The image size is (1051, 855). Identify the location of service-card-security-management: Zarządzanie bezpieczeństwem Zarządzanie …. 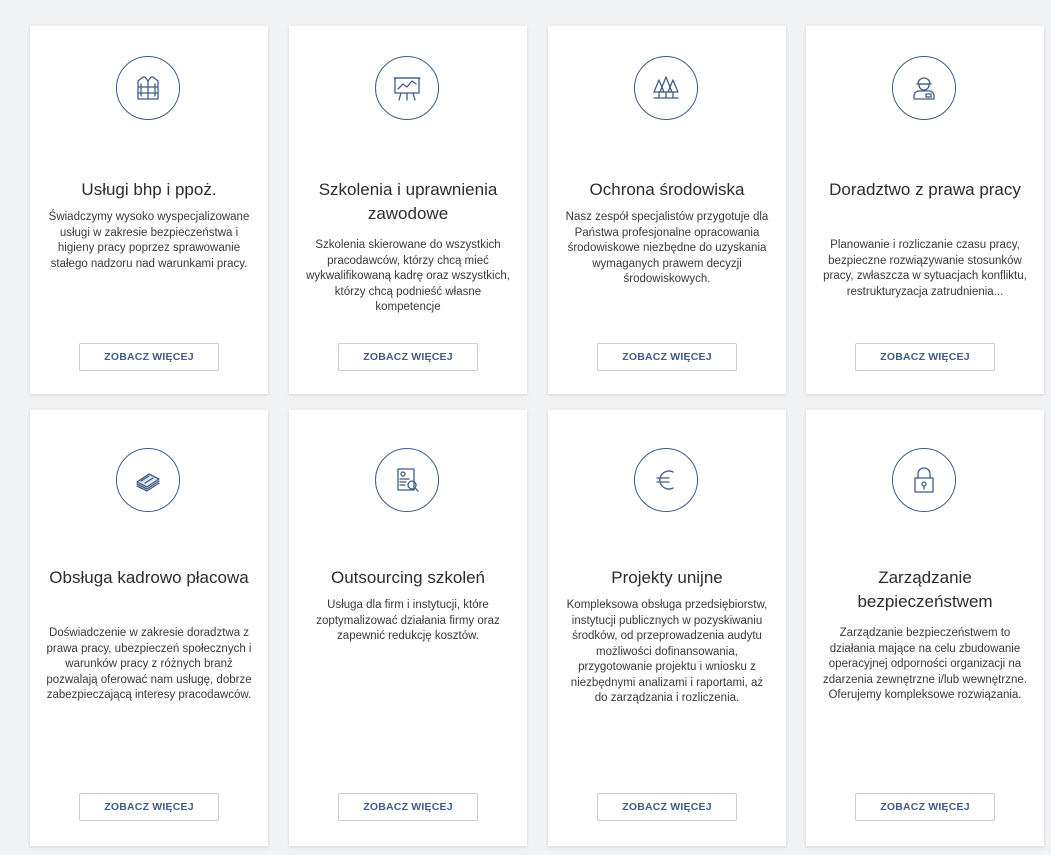
(925, 628).